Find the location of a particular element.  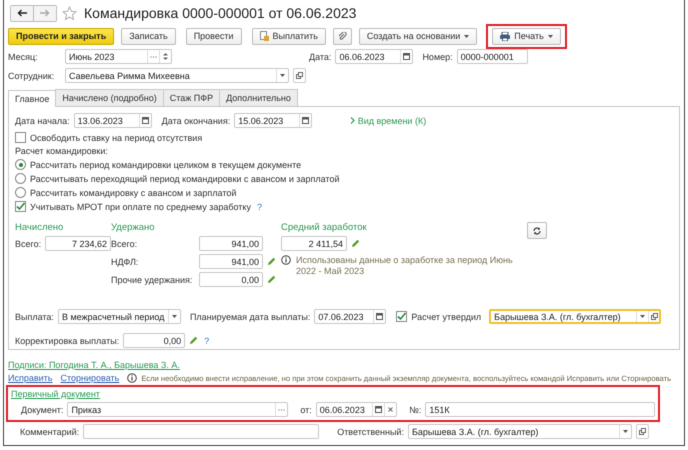

payment-field: В межрасчетный период is located at coordinates (119, 316).